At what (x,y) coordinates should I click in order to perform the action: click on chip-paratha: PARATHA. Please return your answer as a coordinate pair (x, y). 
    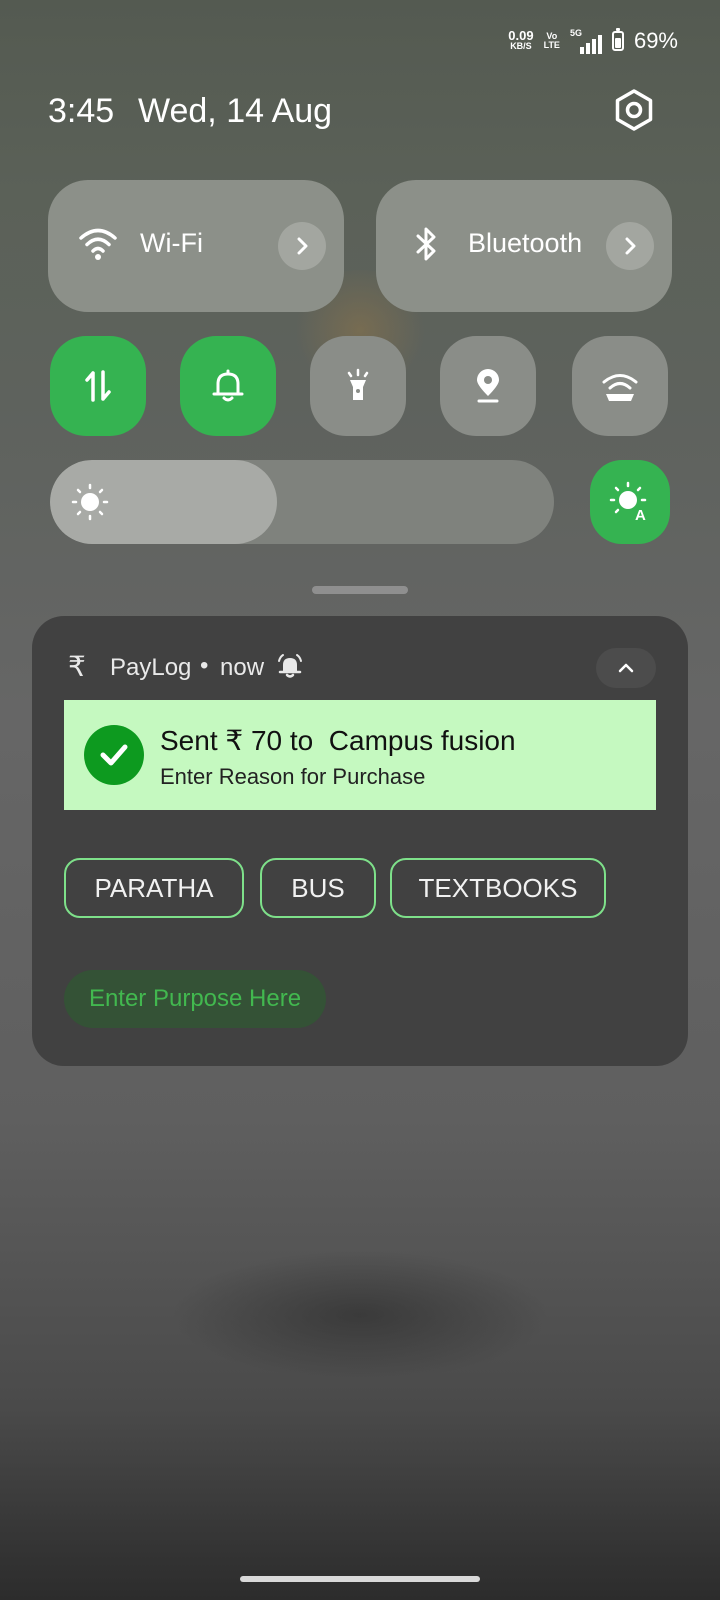
    Looking at the image, I should click on (154, 888).